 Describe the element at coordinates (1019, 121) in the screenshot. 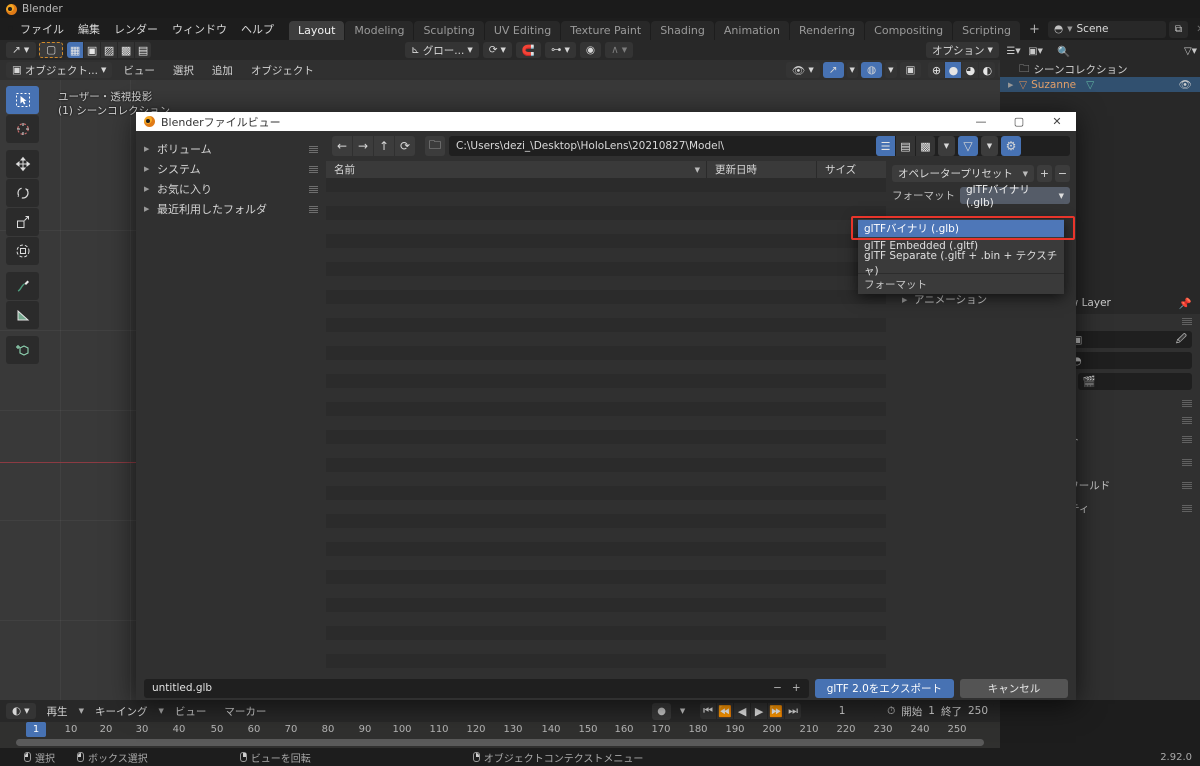

I see `maximize-icon: ▢` at that location.